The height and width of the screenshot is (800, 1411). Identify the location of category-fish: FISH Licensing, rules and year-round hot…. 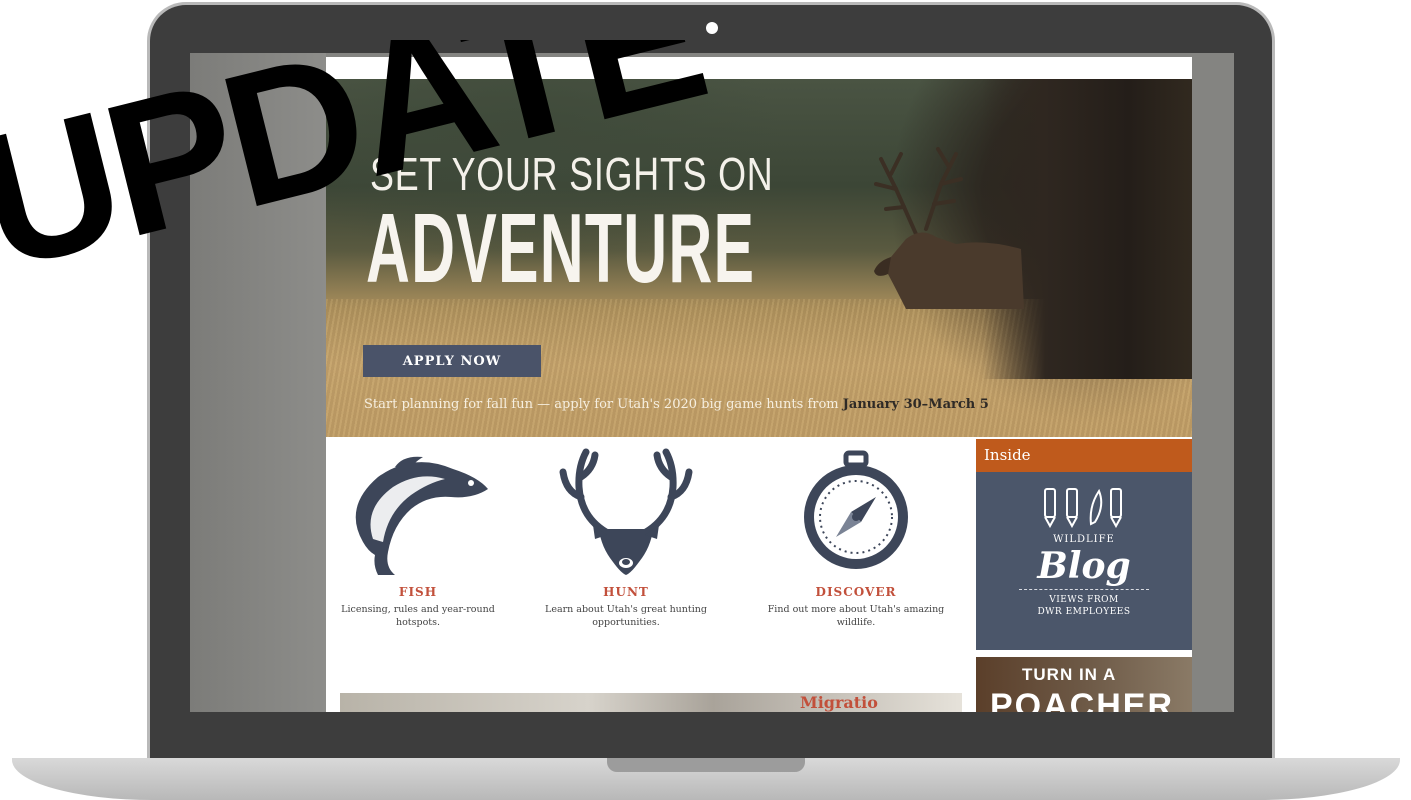
(422, 533).